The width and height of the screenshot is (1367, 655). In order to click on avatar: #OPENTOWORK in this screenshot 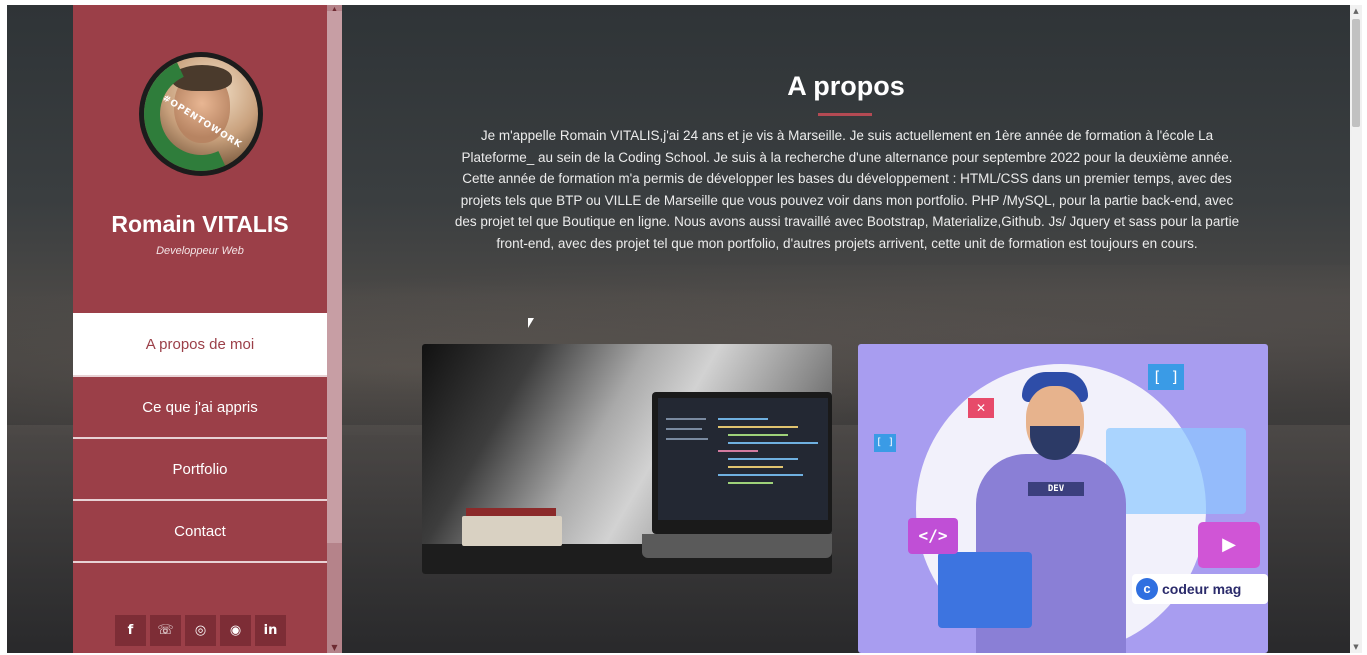, I will do `click(201, 114)`.